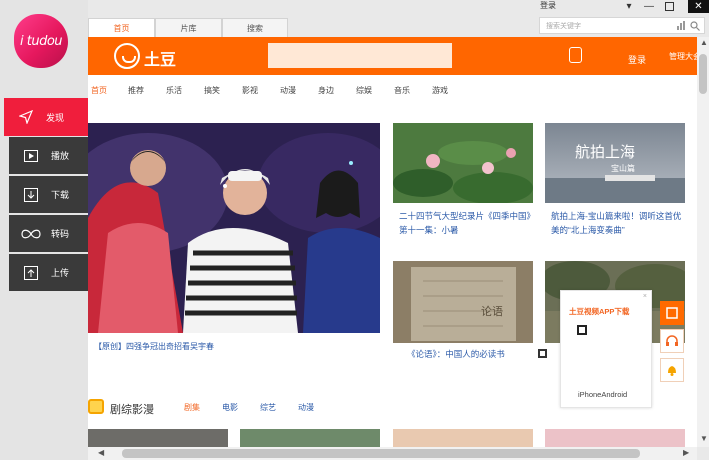 Image resolution: width=709 pixels, height=460 pixels. What do you see at coordinates (645, 296) in the screenshot?
I see `close-icon: ×` at bounding box center [645, 296].